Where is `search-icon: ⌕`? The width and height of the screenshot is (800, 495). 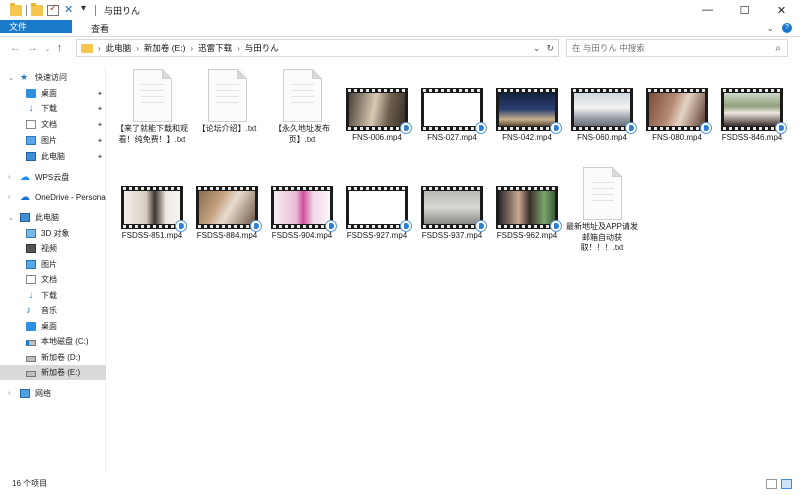 search-icon: ⌕ is located at coordinates (778, 48).